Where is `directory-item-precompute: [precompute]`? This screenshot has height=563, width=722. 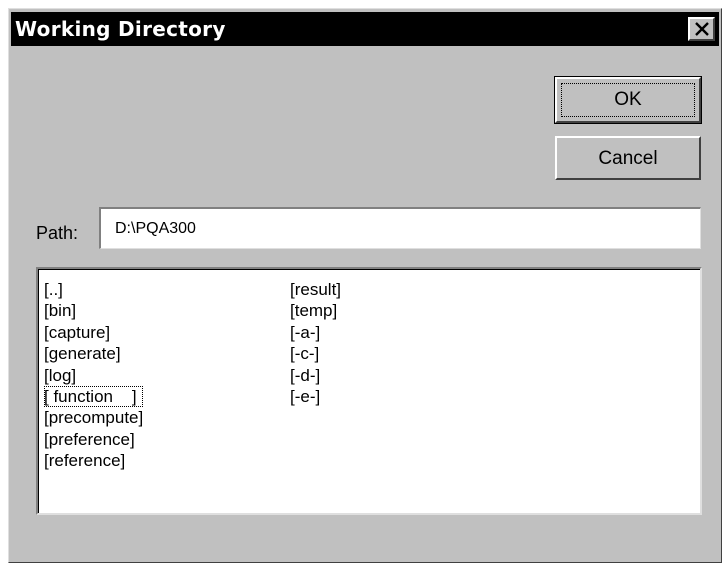 directory-item-precompute: [precompute] is located at coordinates (93, 417).